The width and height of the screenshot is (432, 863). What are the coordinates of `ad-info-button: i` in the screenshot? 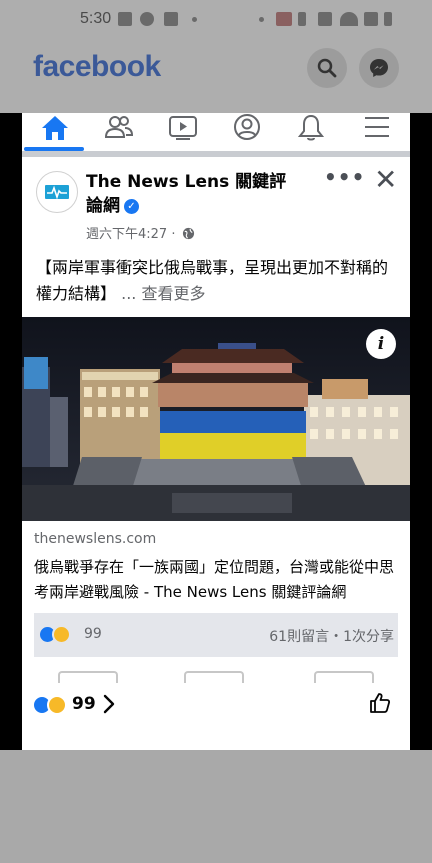 It's located at (381, 344).